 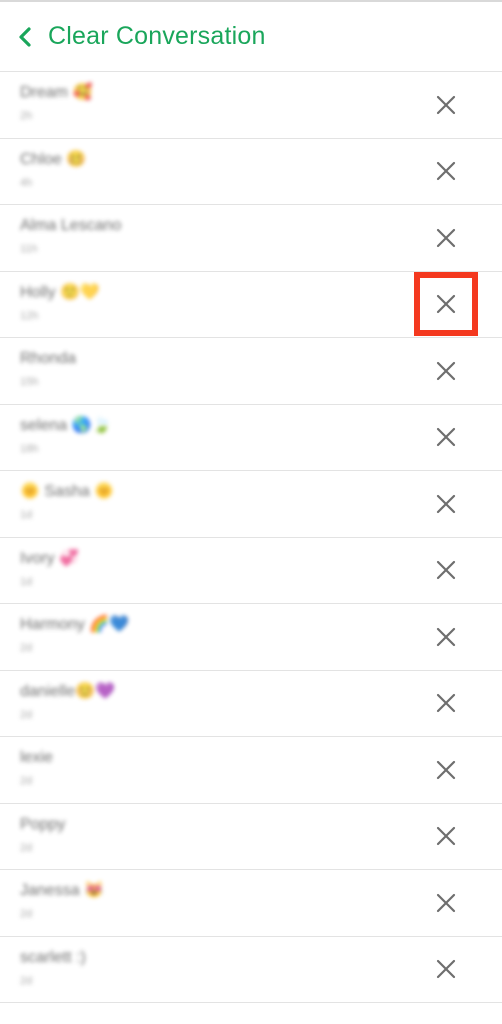 I want to click on conversation-info: Dream 🥰 2h, so click(x=56, y=102).